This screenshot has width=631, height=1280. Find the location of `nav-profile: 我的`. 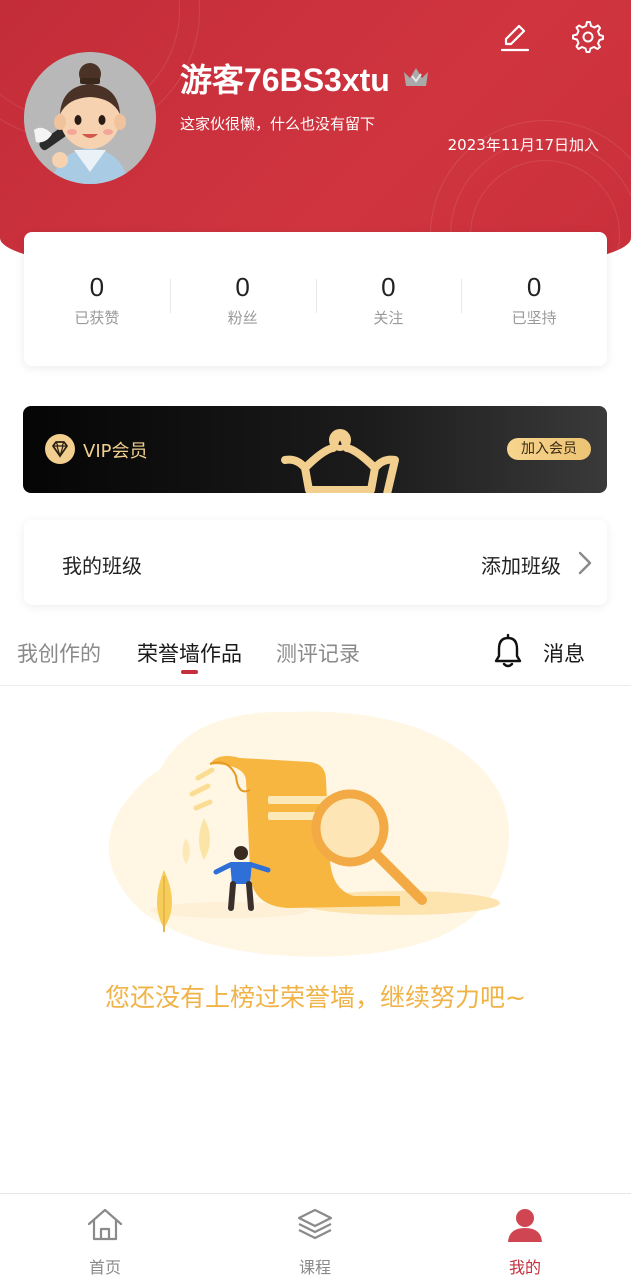

nav-profile: 我的 is located at coordinates (525, 1237).